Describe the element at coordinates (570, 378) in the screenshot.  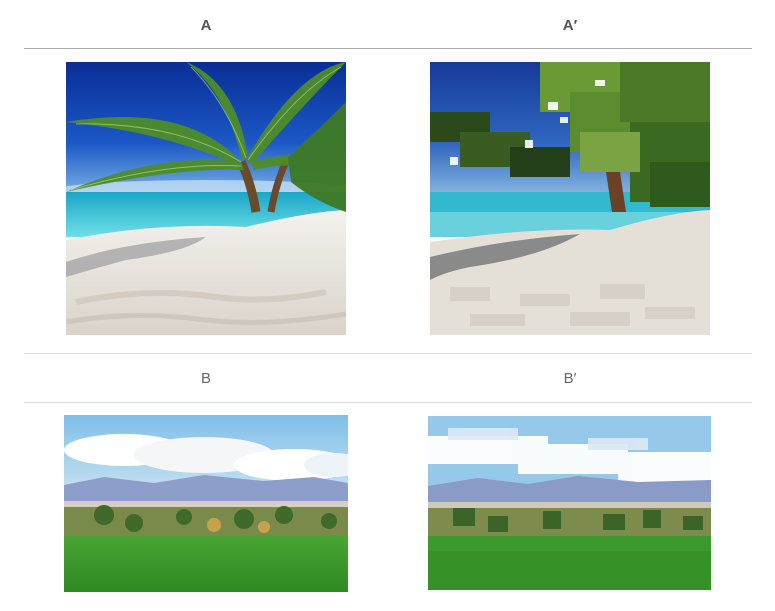
I see `column-label-b-prime: B′` at that location.